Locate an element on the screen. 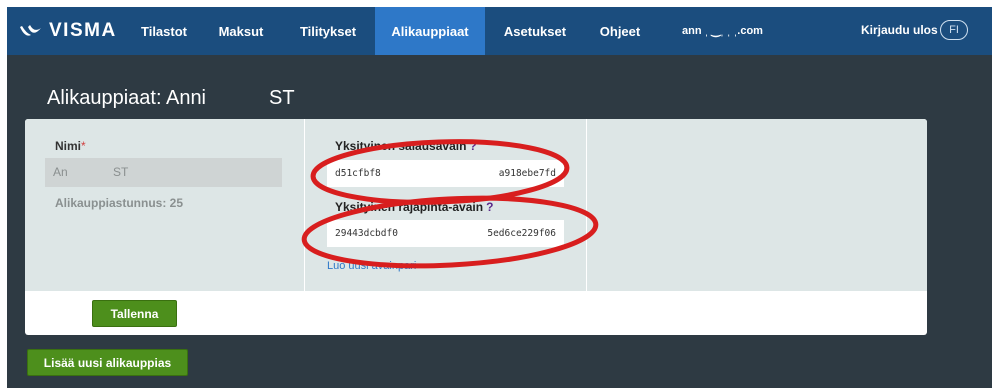 This screenshot has width=999, height=392. name-label-text: Nimi is located at coordinates (68, 146).